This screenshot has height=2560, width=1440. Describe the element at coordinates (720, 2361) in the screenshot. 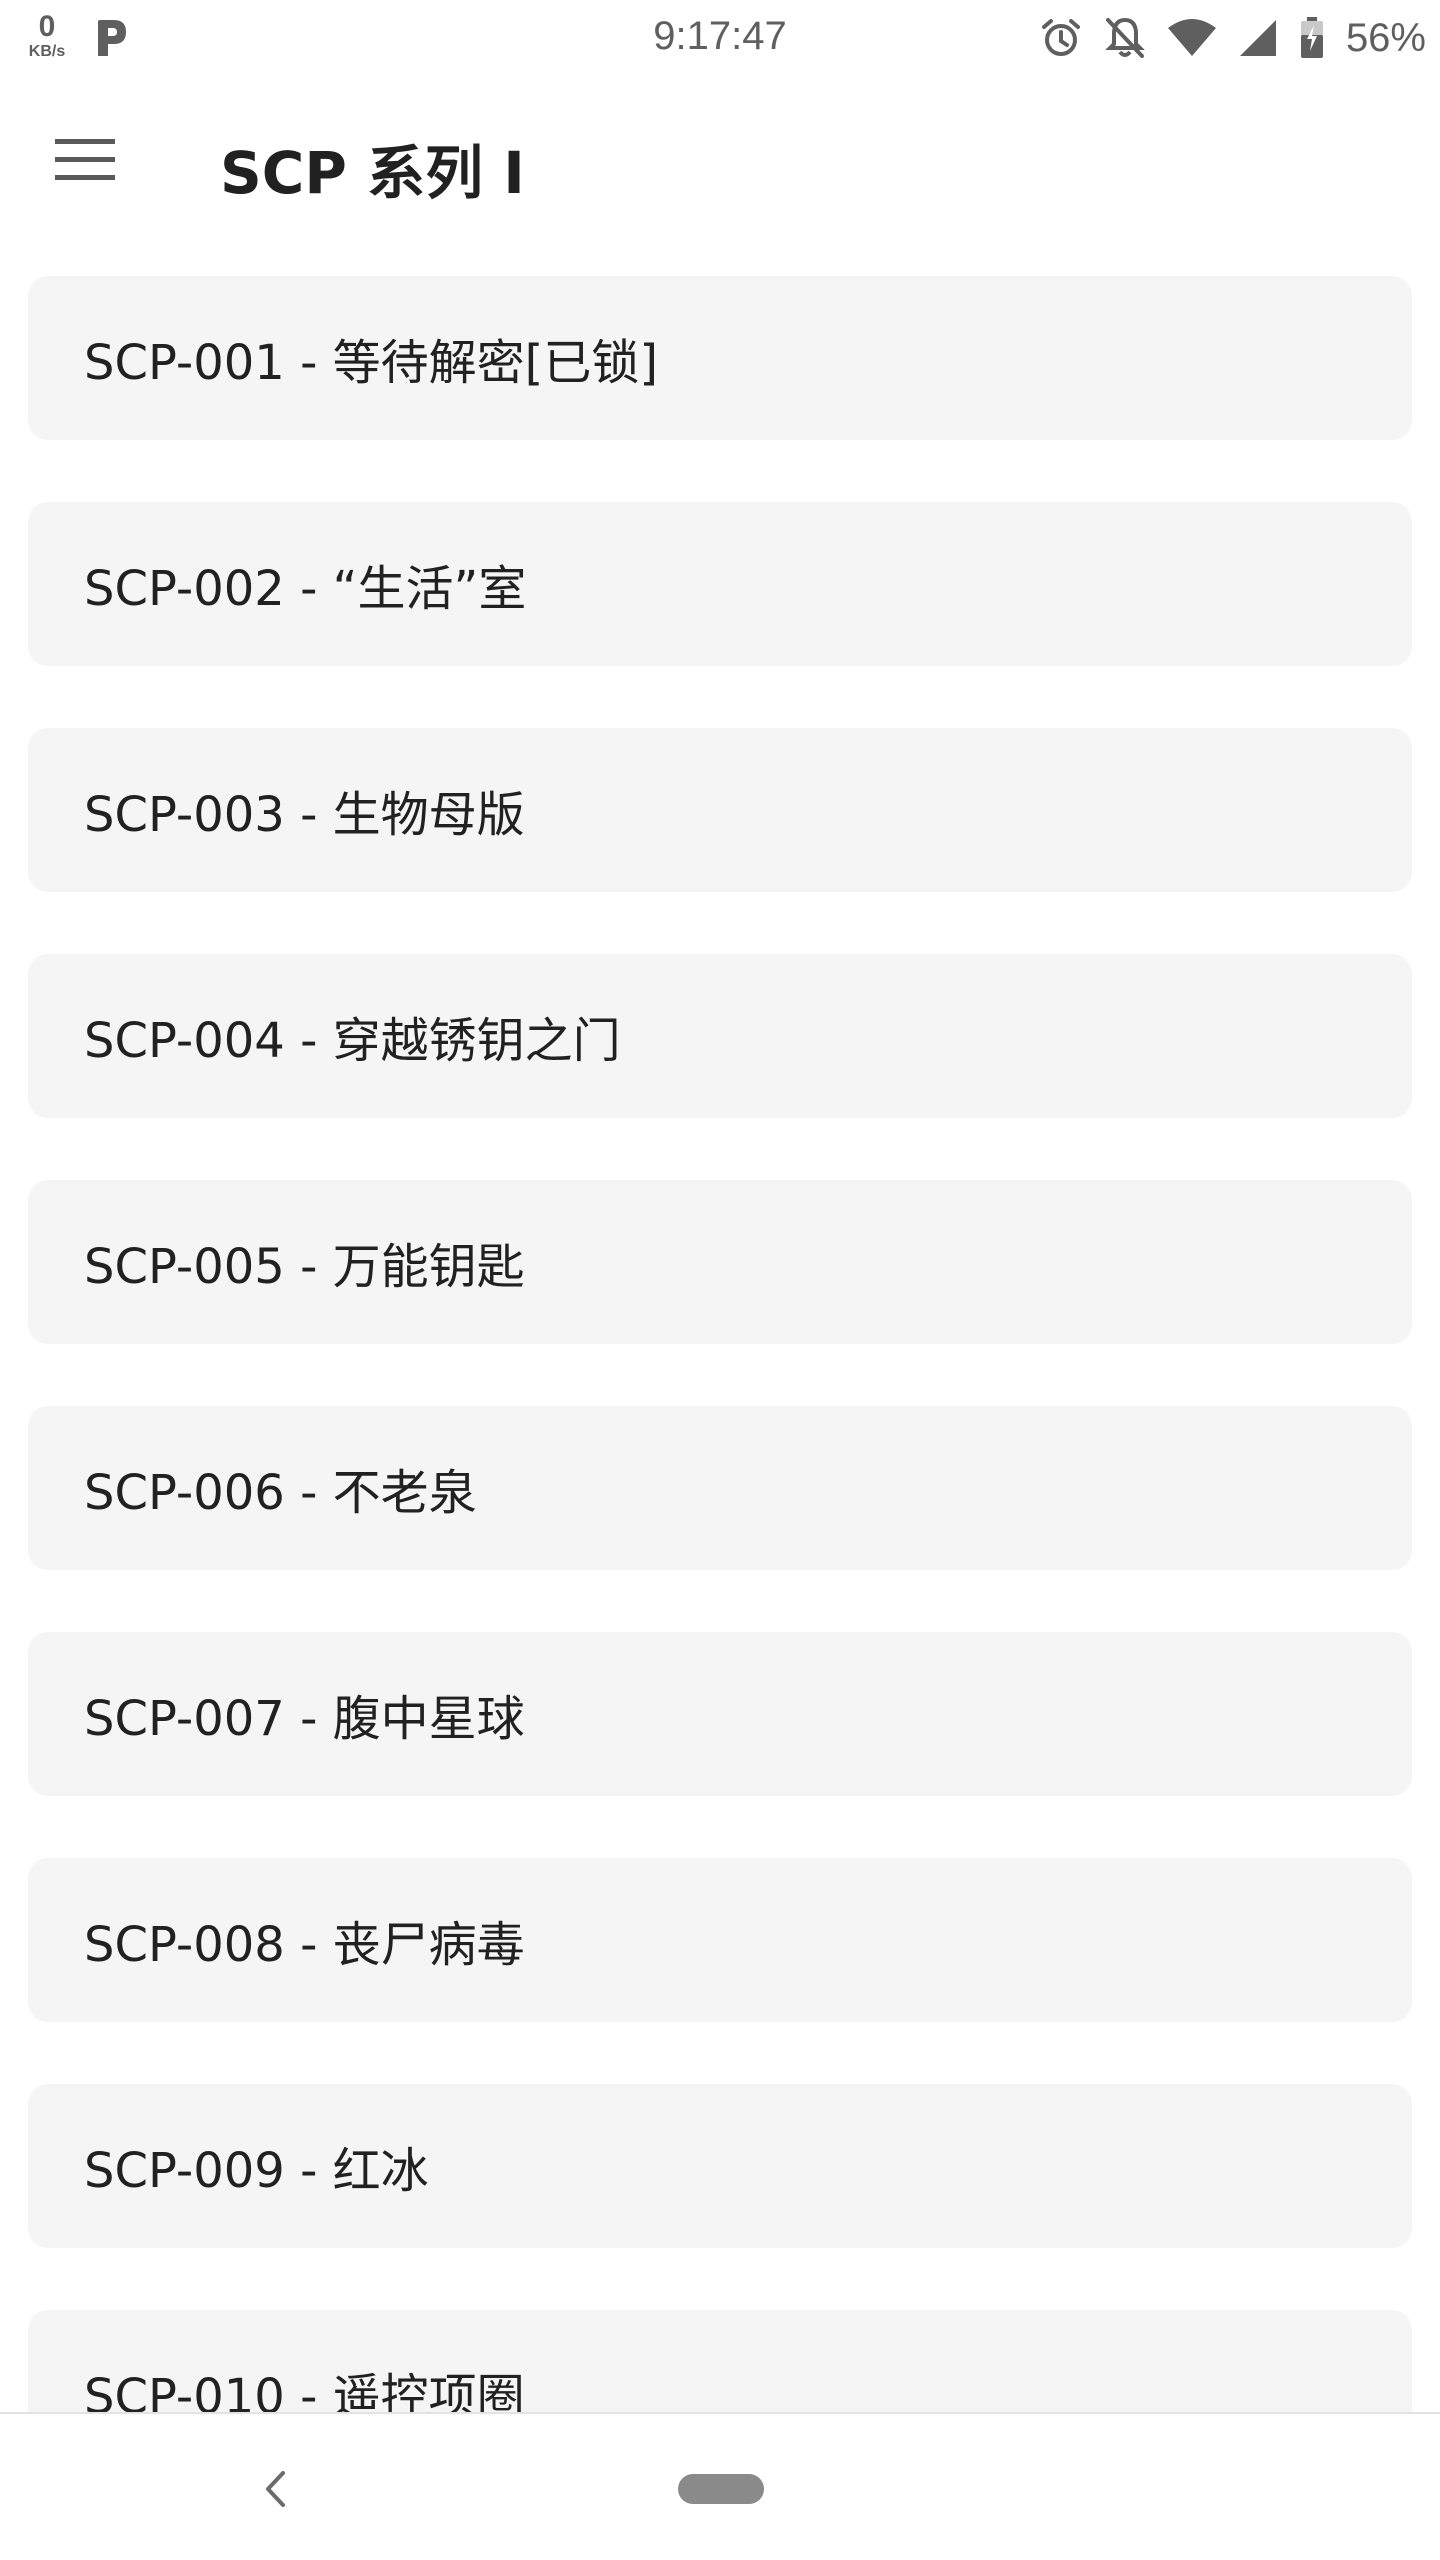

I see `list-item-scp-010: SCP-010 - 遥控项圈` at that location.